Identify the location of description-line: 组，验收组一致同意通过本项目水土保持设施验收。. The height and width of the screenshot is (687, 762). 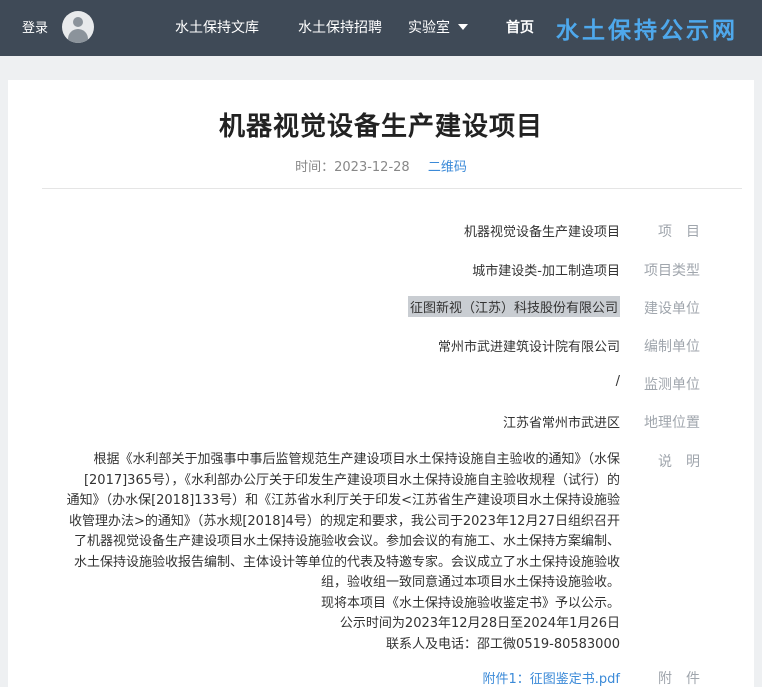
(470, 582).